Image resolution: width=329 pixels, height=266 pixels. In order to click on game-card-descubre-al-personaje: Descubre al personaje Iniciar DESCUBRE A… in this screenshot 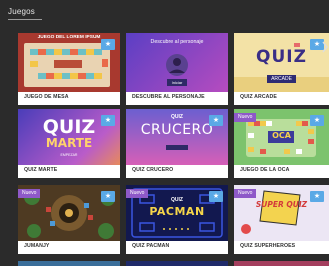, I will do `click(177, 69)`.